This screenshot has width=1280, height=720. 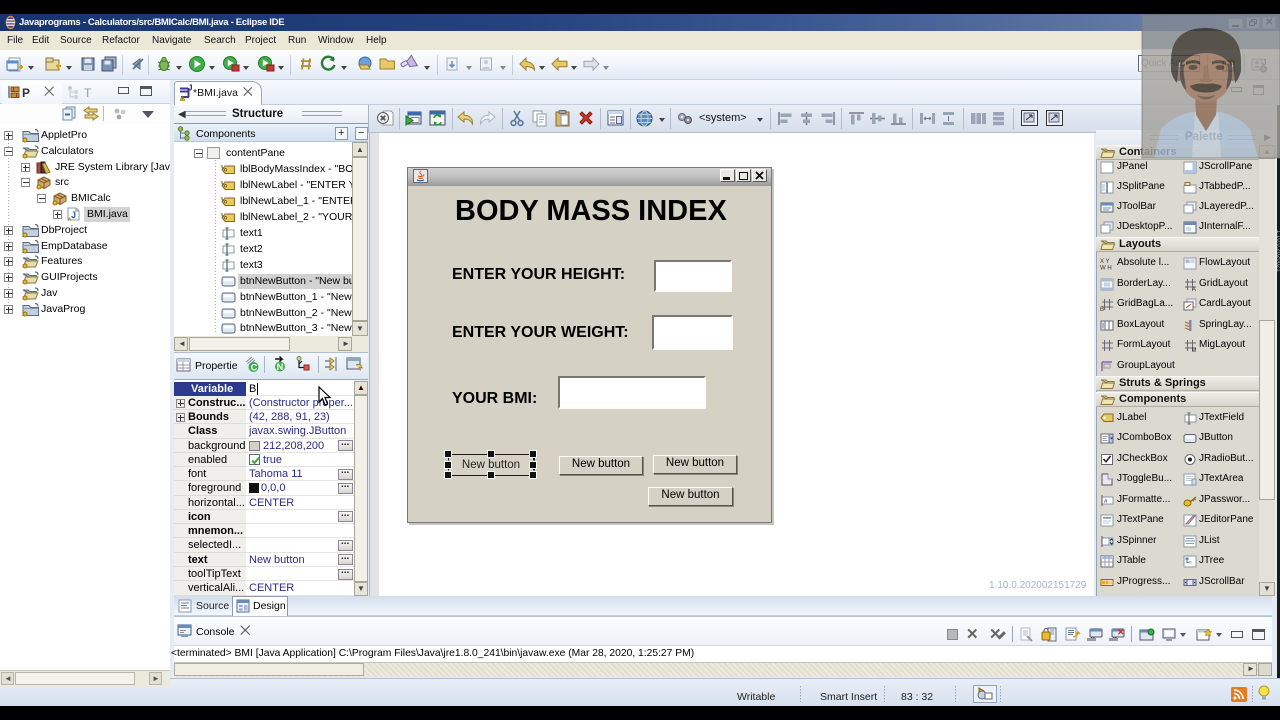 What do you see at coordinates (280, 367) in the screenshot?
I see `svg-text: N` at bounding box center [280, 367].